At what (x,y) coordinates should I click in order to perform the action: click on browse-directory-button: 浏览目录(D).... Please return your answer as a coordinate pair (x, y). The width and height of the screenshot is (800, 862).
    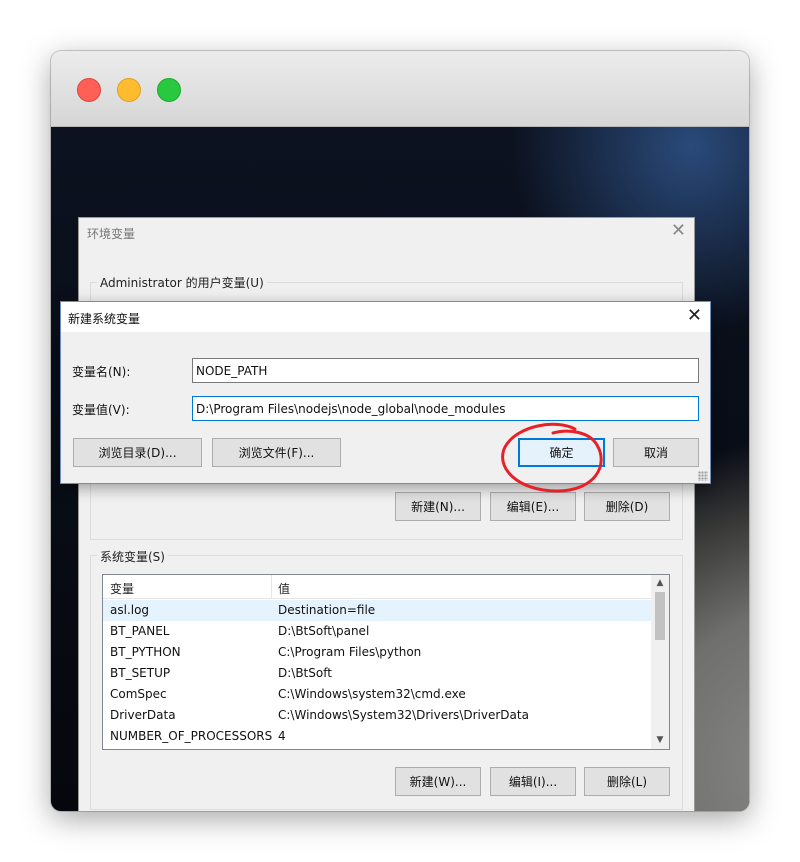
    Looking at the image, I should click on (137, 452).